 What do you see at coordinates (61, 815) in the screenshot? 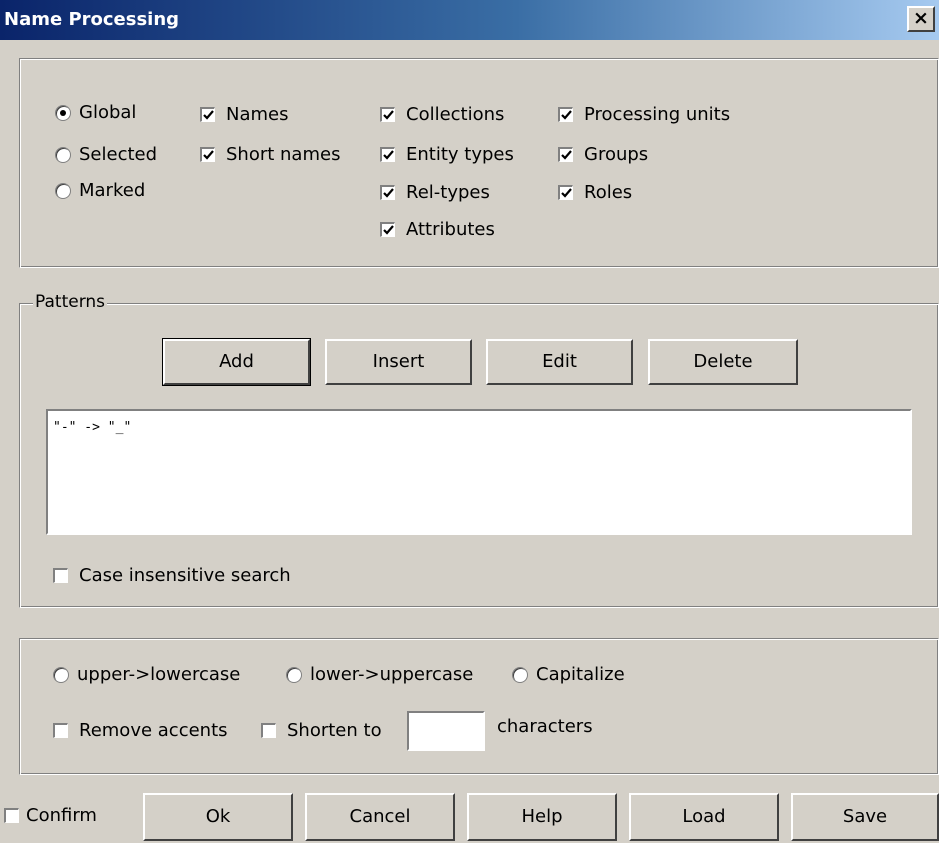
I see `checkbox-label: Confirm` at bounding box center [61, 815].